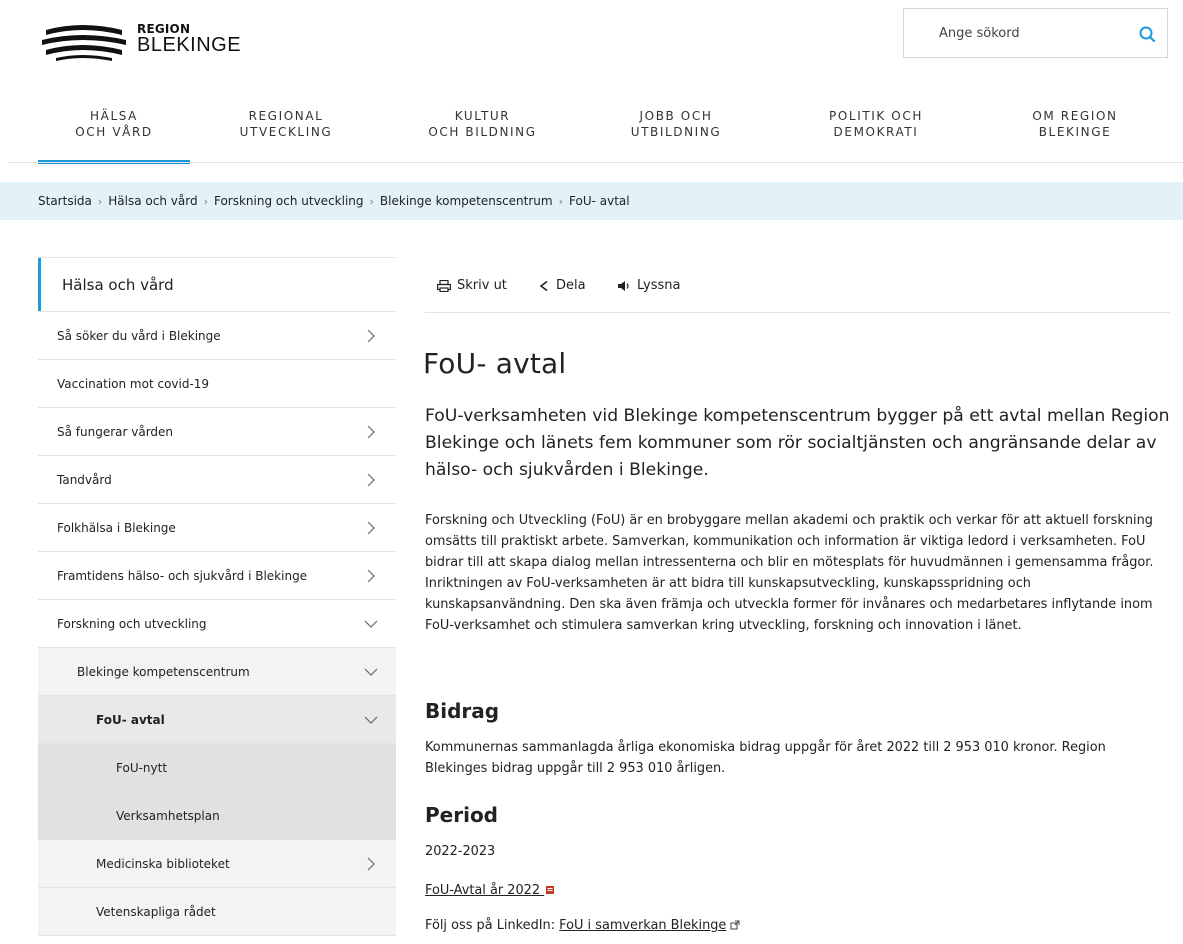  Describe the element at coordinates (492, 925) in the screenshot. I see `follow-prefix: Följ oss på LinkedIn:` at that location.